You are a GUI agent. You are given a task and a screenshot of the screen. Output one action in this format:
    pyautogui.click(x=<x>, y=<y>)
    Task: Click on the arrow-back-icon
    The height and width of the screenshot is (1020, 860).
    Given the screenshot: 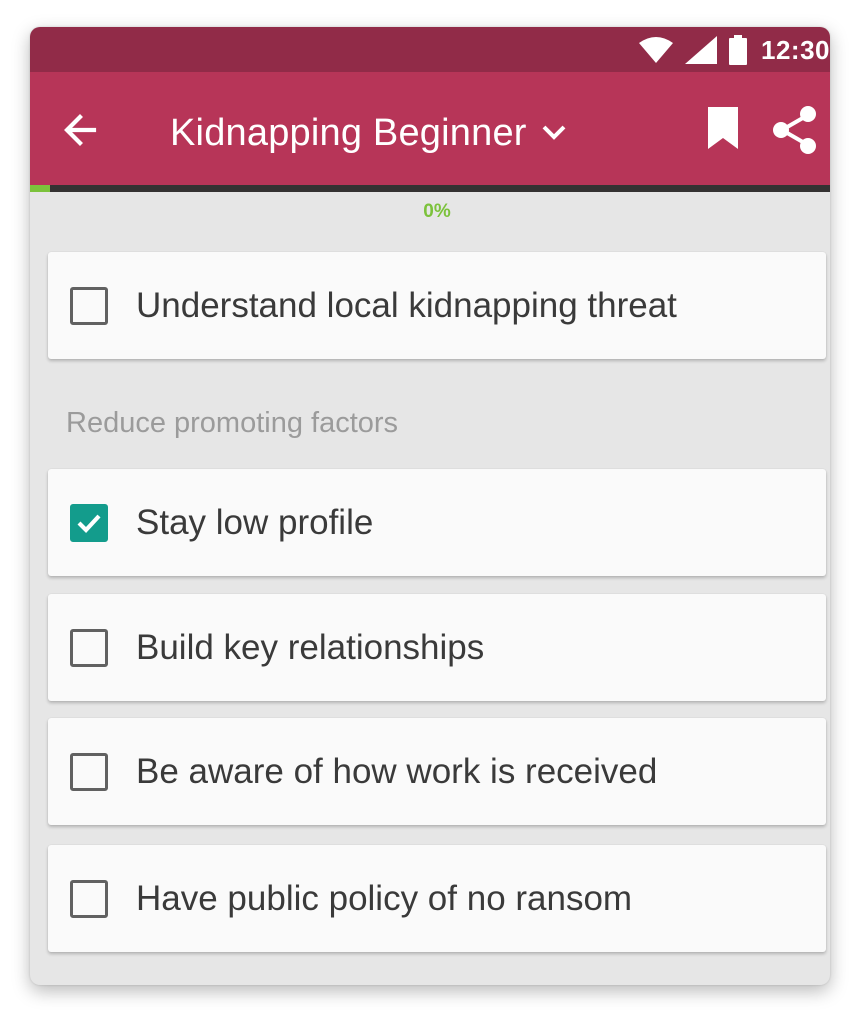 What is the action you would take?
    pyautogui.click(x=80, y=134)
    